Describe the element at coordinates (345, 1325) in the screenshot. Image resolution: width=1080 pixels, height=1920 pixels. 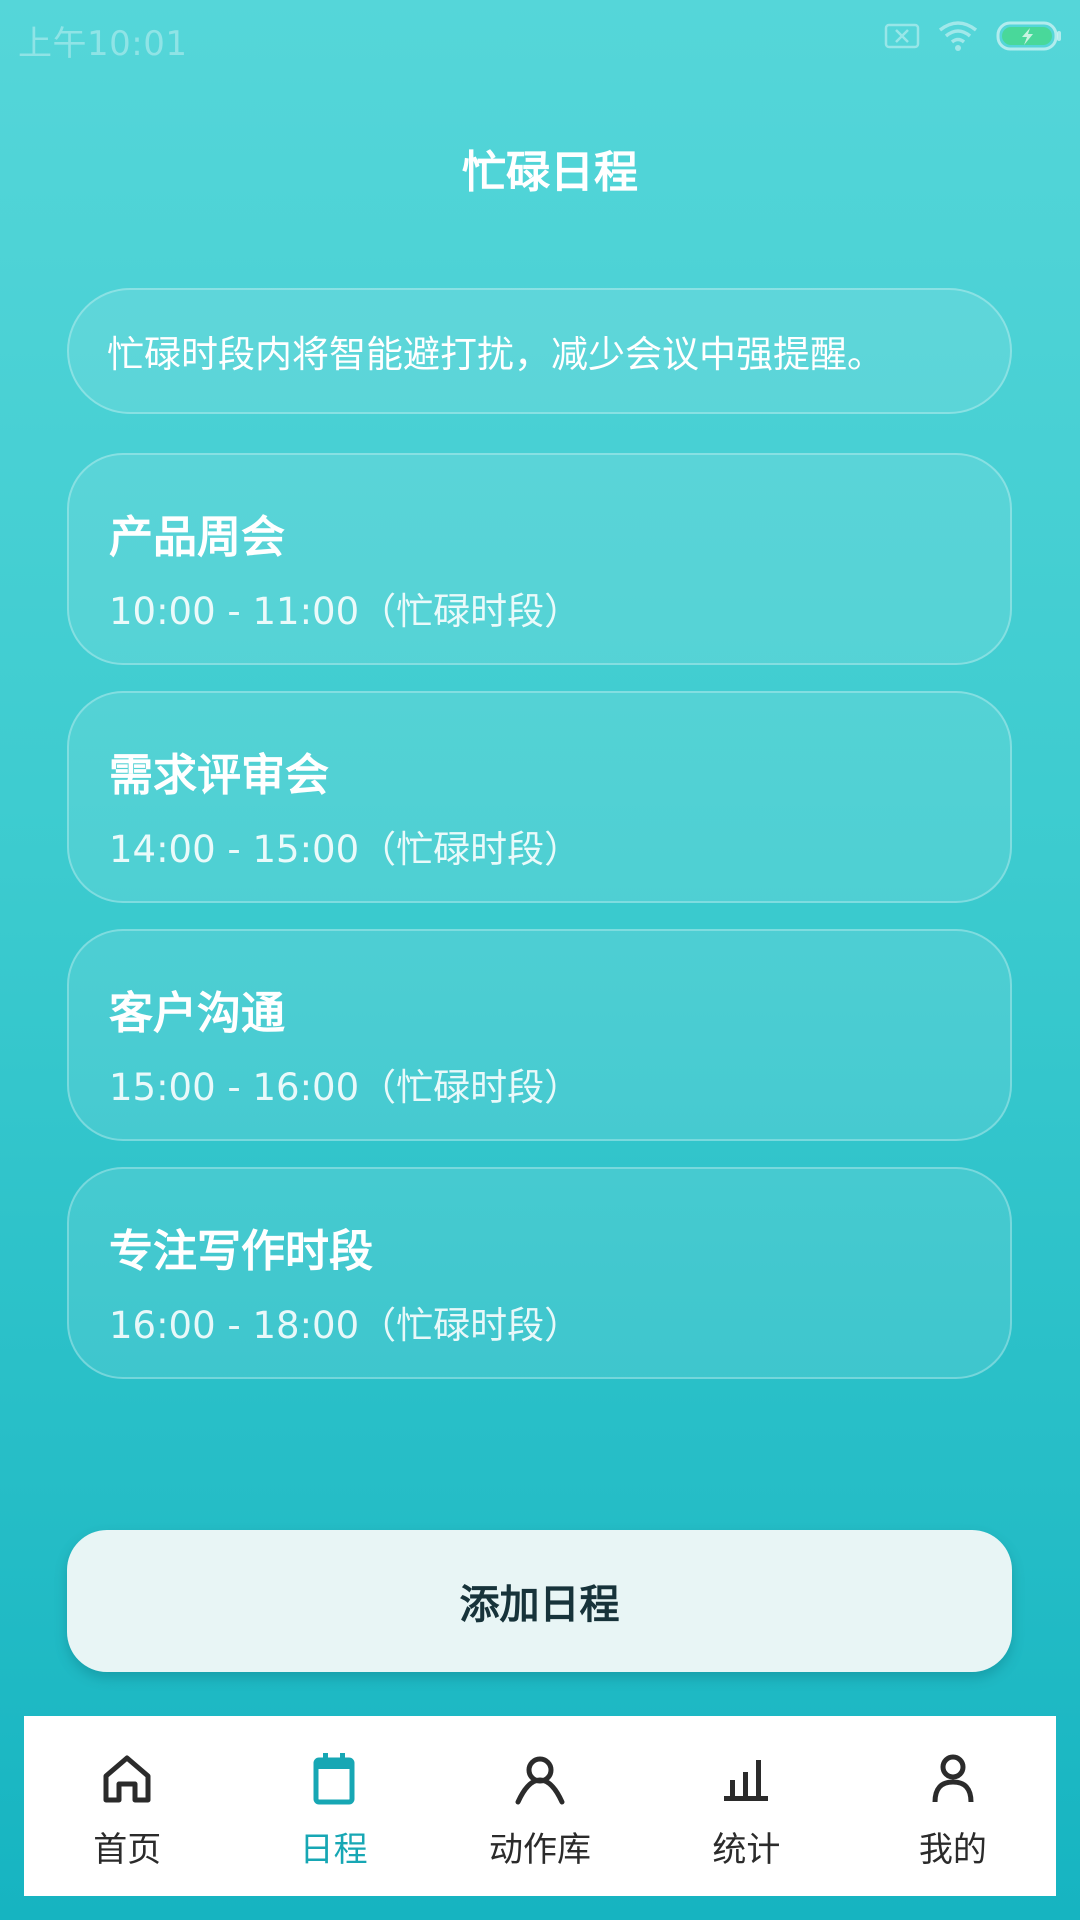
I see `schedule-time: 16:00 - 18:00（忙碌时段）` at that location.